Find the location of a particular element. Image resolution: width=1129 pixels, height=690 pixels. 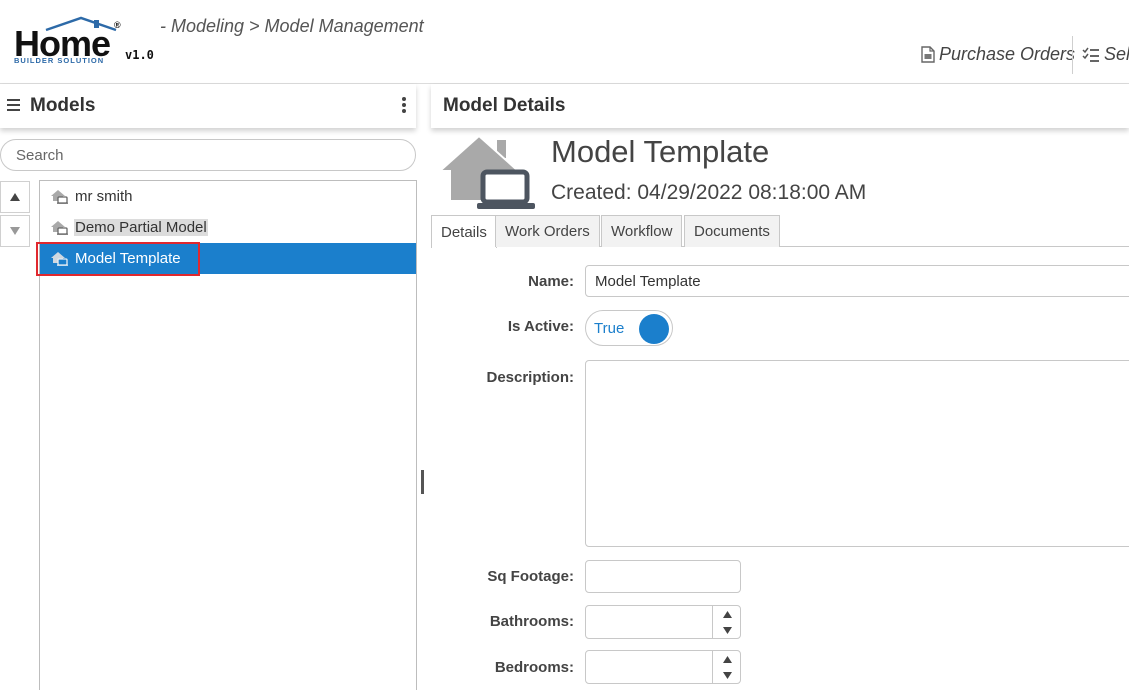

select-link: Sele is located at coordinates (1105, 54).